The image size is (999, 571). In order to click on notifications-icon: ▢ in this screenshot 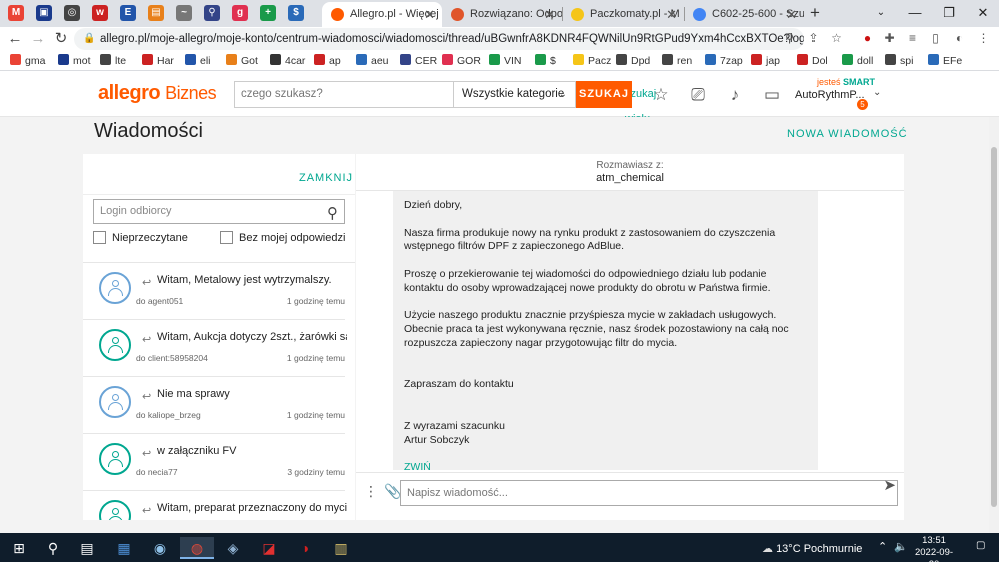, I will do `click(980, 545)`.